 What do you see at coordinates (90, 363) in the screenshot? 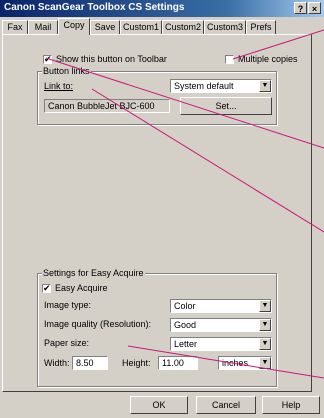
I see `width-field: 8.50` at bounding box center [90, 363].